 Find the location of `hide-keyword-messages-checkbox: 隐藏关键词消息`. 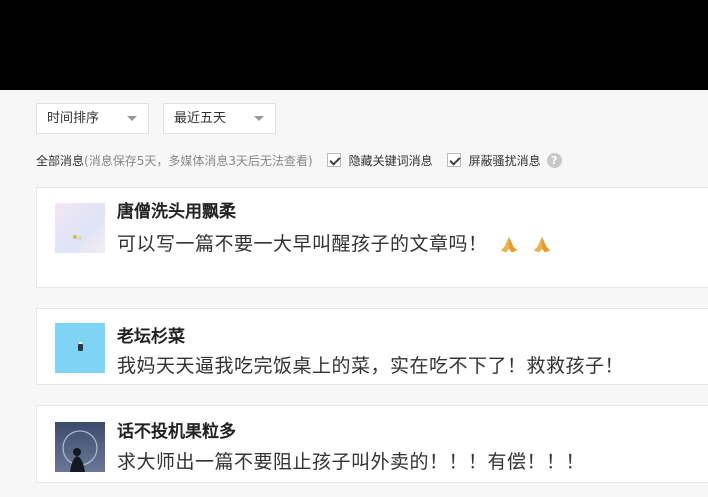

hide-keyword-messages-checkbox: 隐藏关键词消息 is located at coordinates (379, 160).